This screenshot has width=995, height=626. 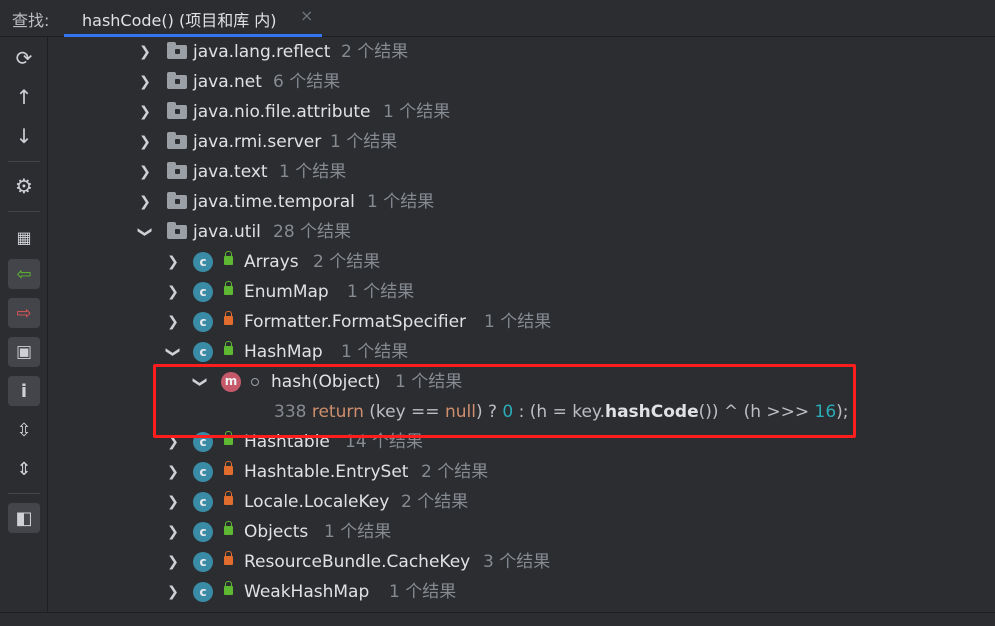 I want to click on arrow-down-icon: ↓, so click(x=24, y=136).